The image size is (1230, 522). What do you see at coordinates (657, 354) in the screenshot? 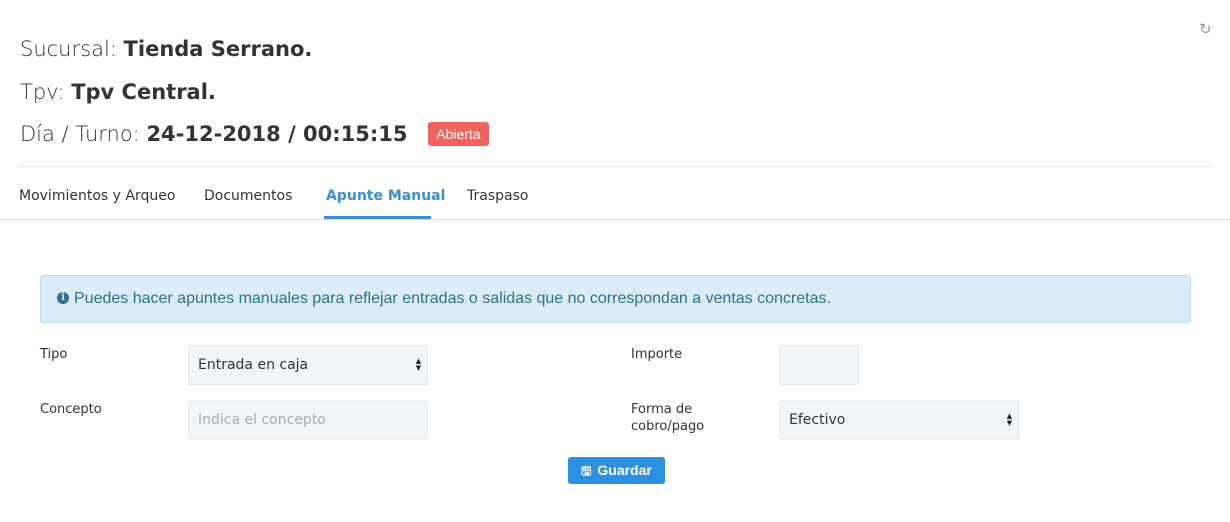
I see `importe-label: Importe` at bounding box center [657, 354].